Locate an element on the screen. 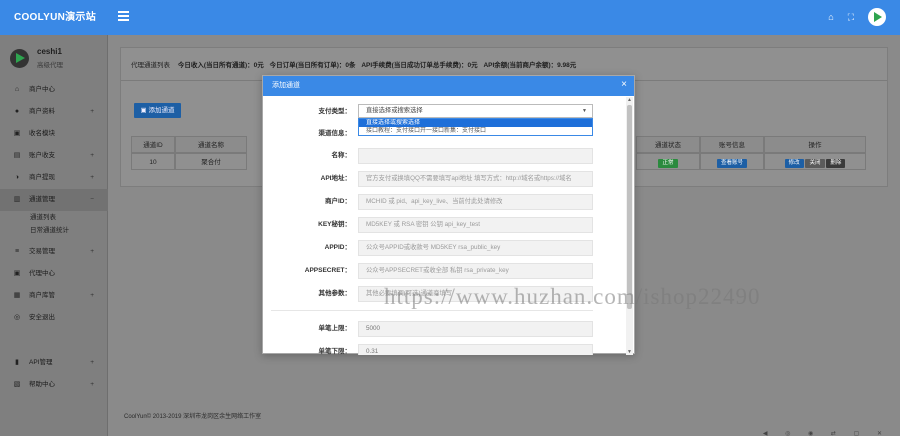 Image resolution: width=900 pixels, height=436 pixels. sidebar-item: ● 商户资料 + is located at coordinates (54, 112).